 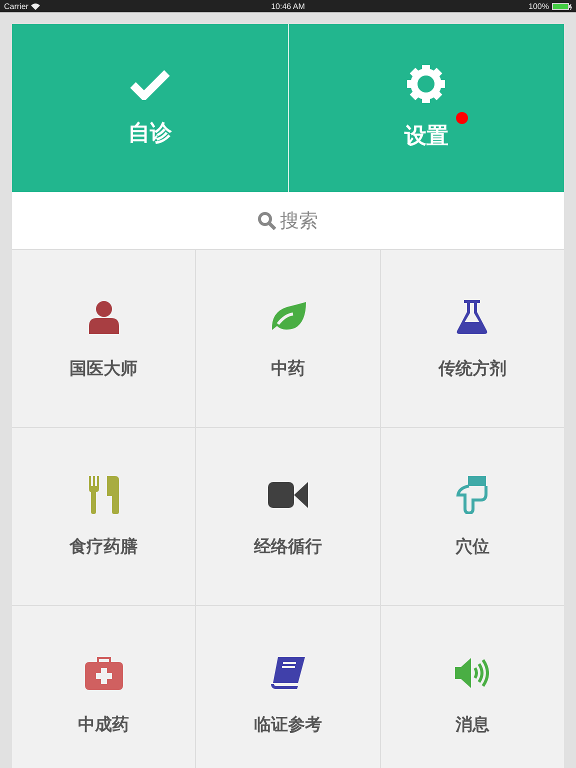 What do you see at coordinates (35, 6) in the screenshot?
I see `wifi-icon` at bounding box center [35, 6].